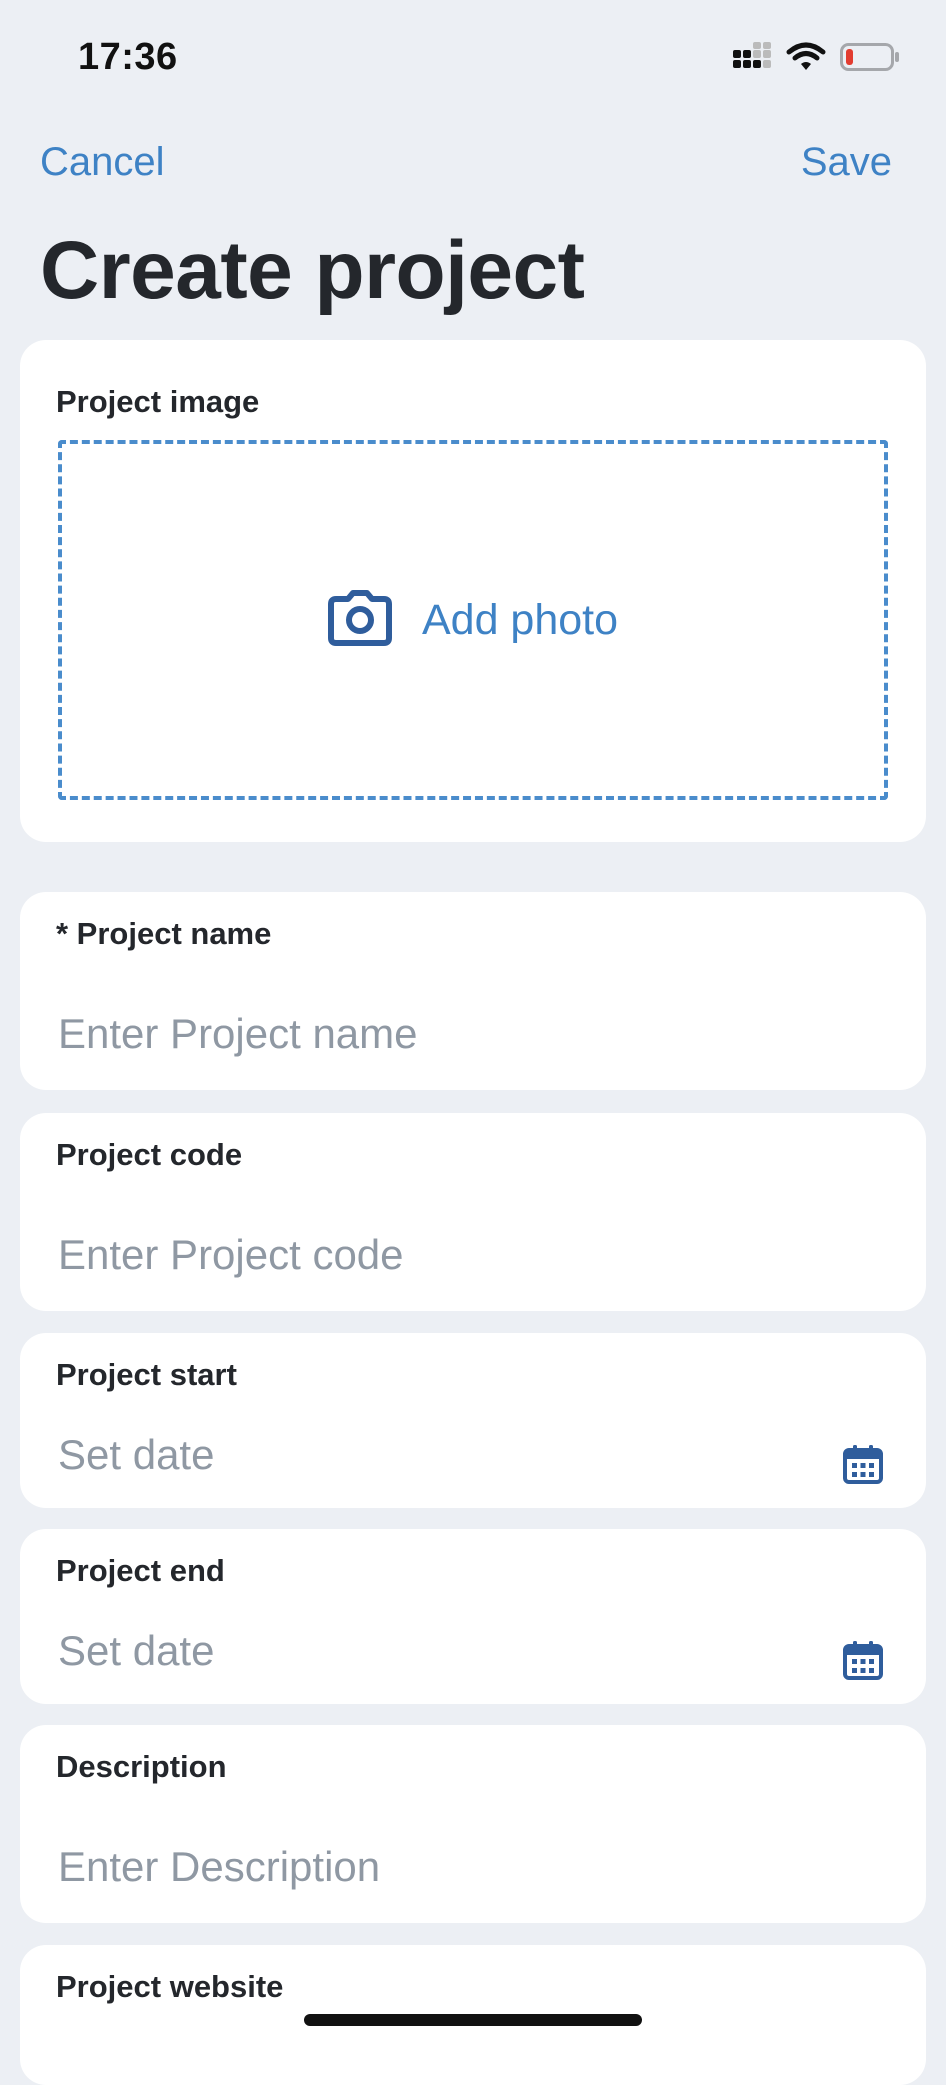  What do you see at coordinates (448, 1255) in the screenshot?
I see `project-code-input` at bounding box center [448, 1255].